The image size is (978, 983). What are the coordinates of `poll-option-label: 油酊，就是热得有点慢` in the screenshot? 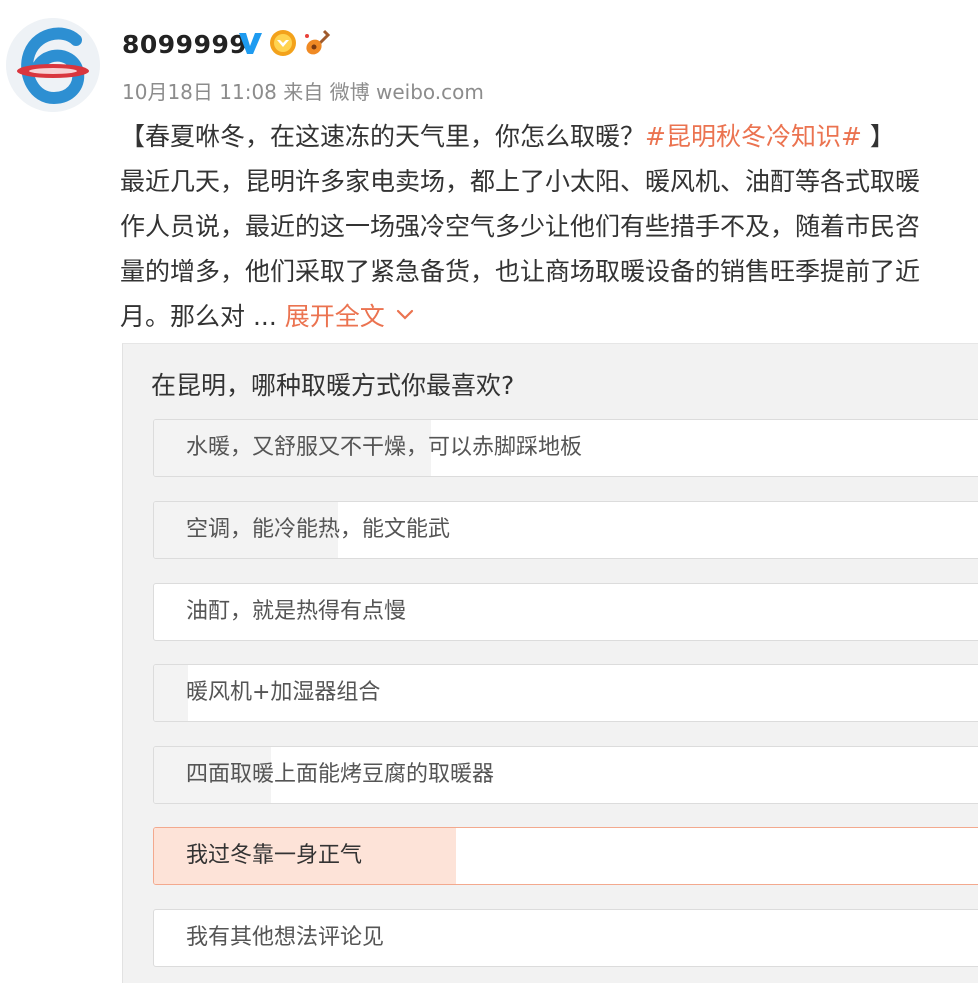 It's located at (296, 611).